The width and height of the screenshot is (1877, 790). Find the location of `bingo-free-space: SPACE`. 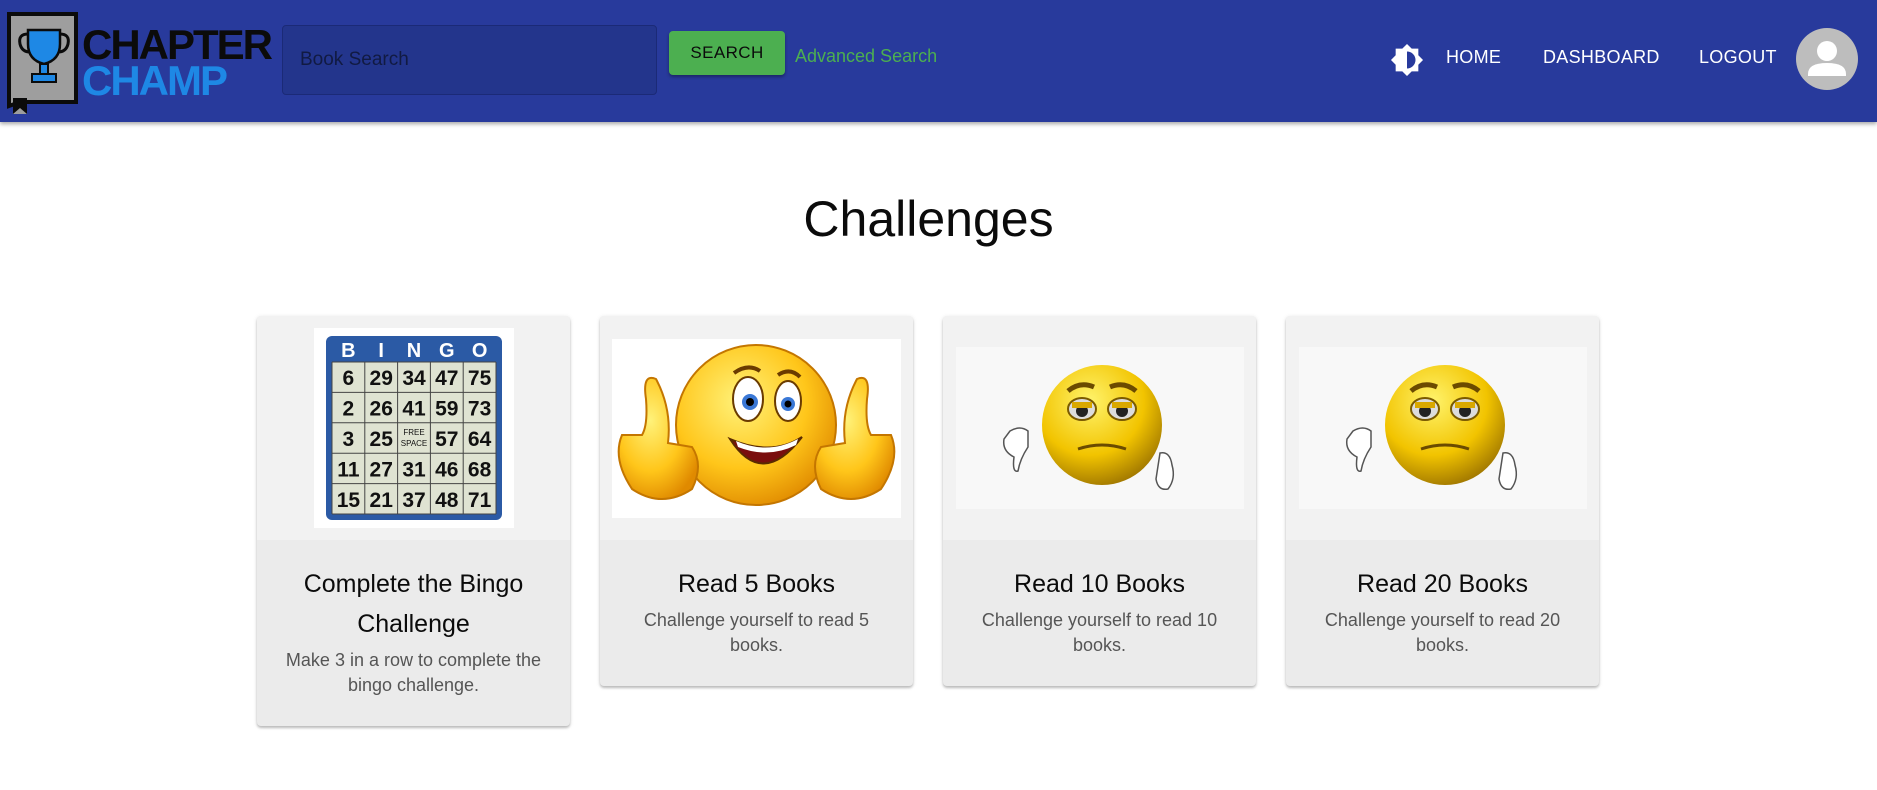

bingo-free-space: SPACE is located at coordinates (413, 443).